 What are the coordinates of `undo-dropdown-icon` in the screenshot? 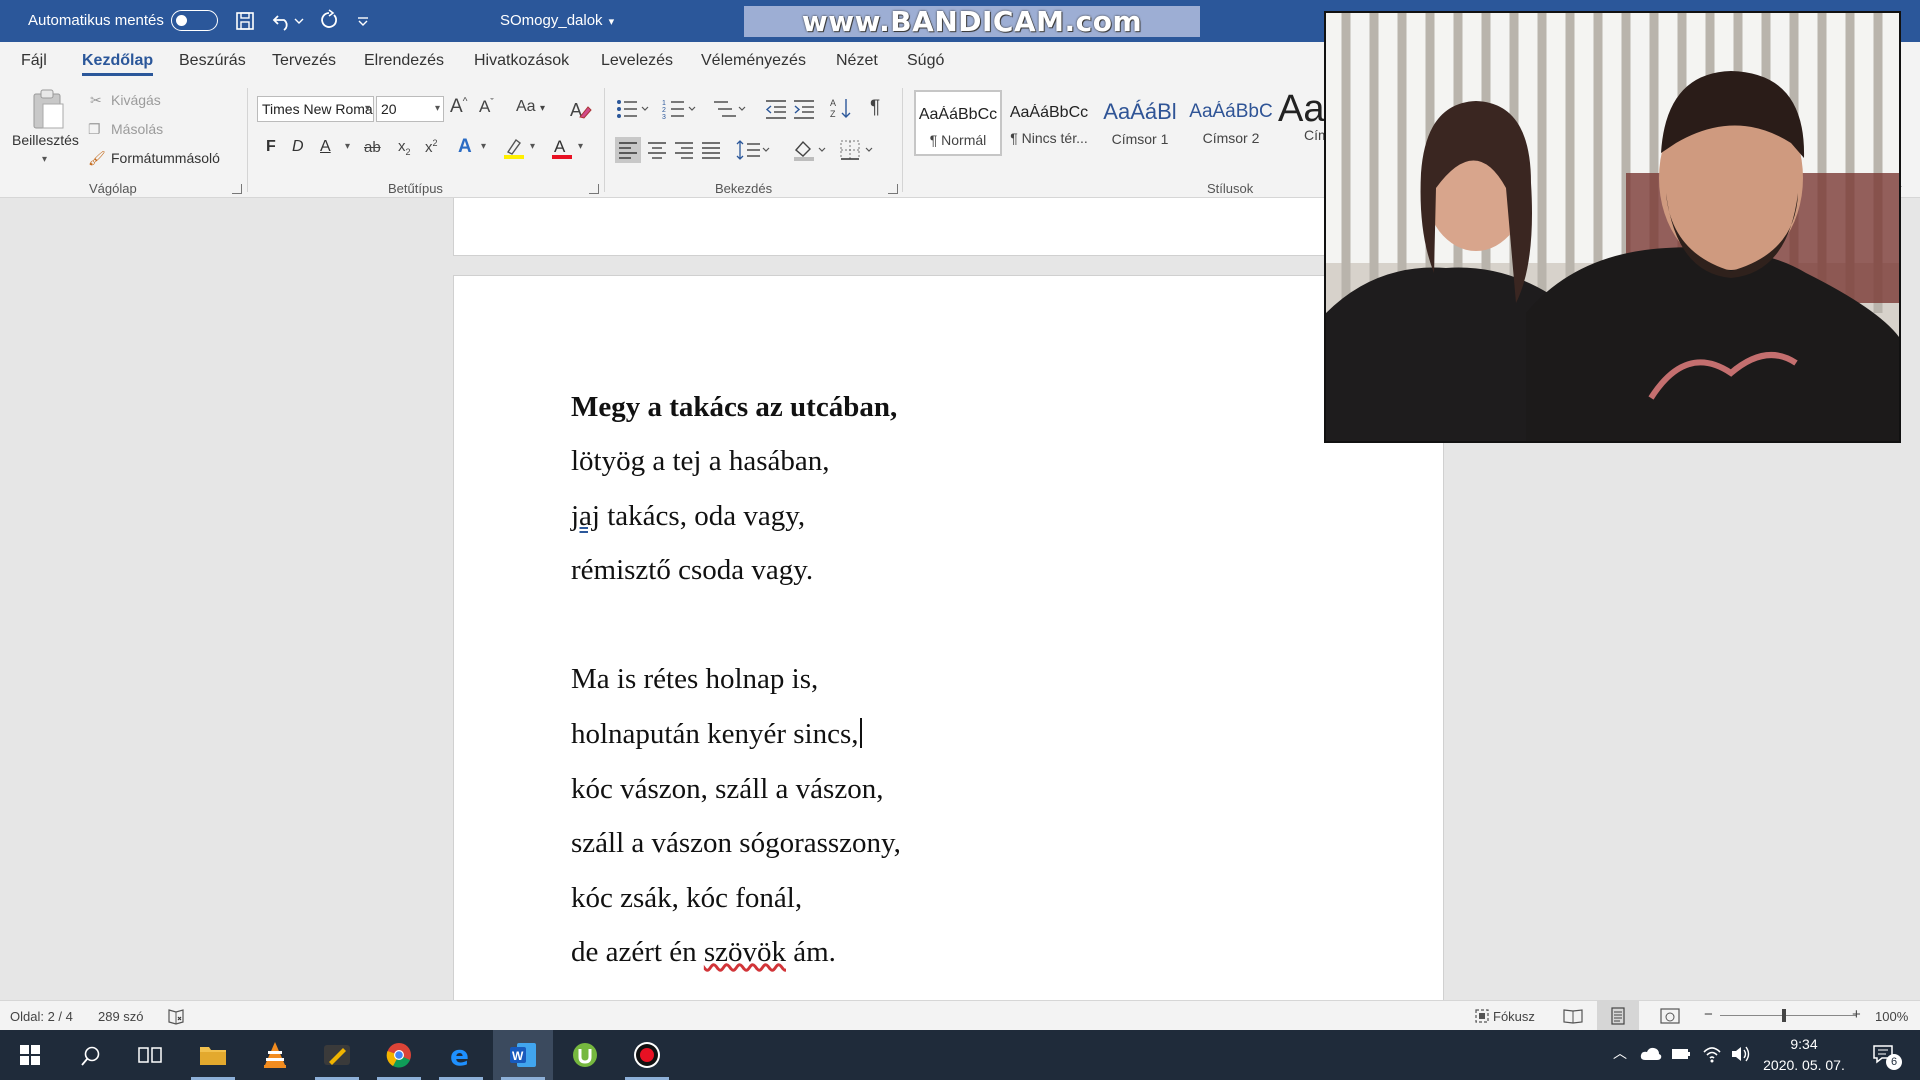 It's located at (299, 21).